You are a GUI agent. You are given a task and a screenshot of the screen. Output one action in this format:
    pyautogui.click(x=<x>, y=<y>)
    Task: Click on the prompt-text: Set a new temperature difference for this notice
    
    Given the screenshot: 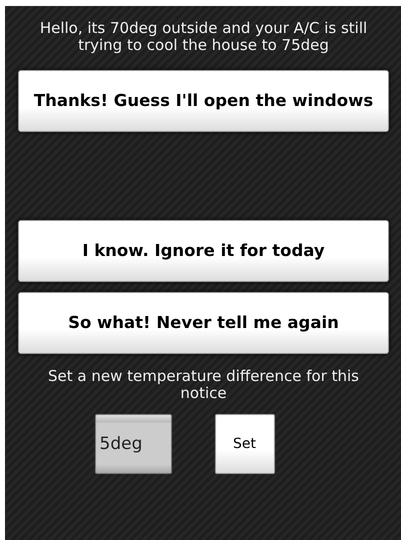 What is the action you would take?
    pyautogui.click(x=203, y=385)
    